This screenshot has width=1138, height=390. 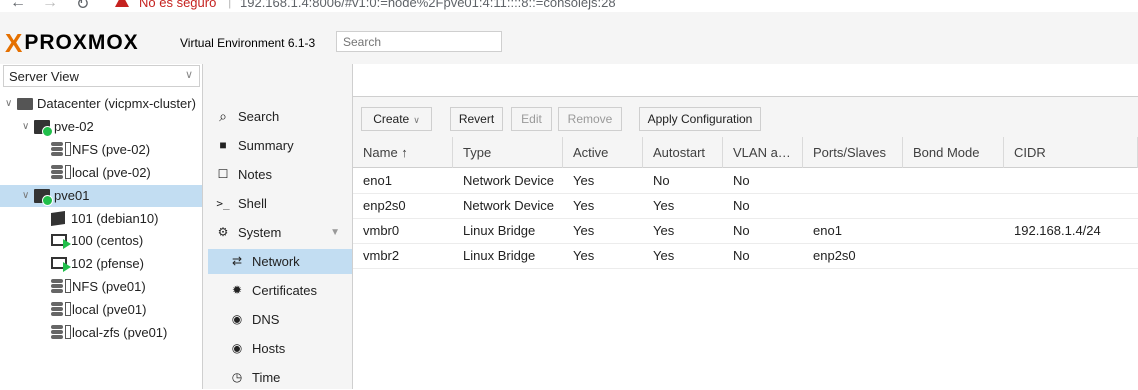 I want to click on reload-icon: ↻, so click(x=82, y=6).